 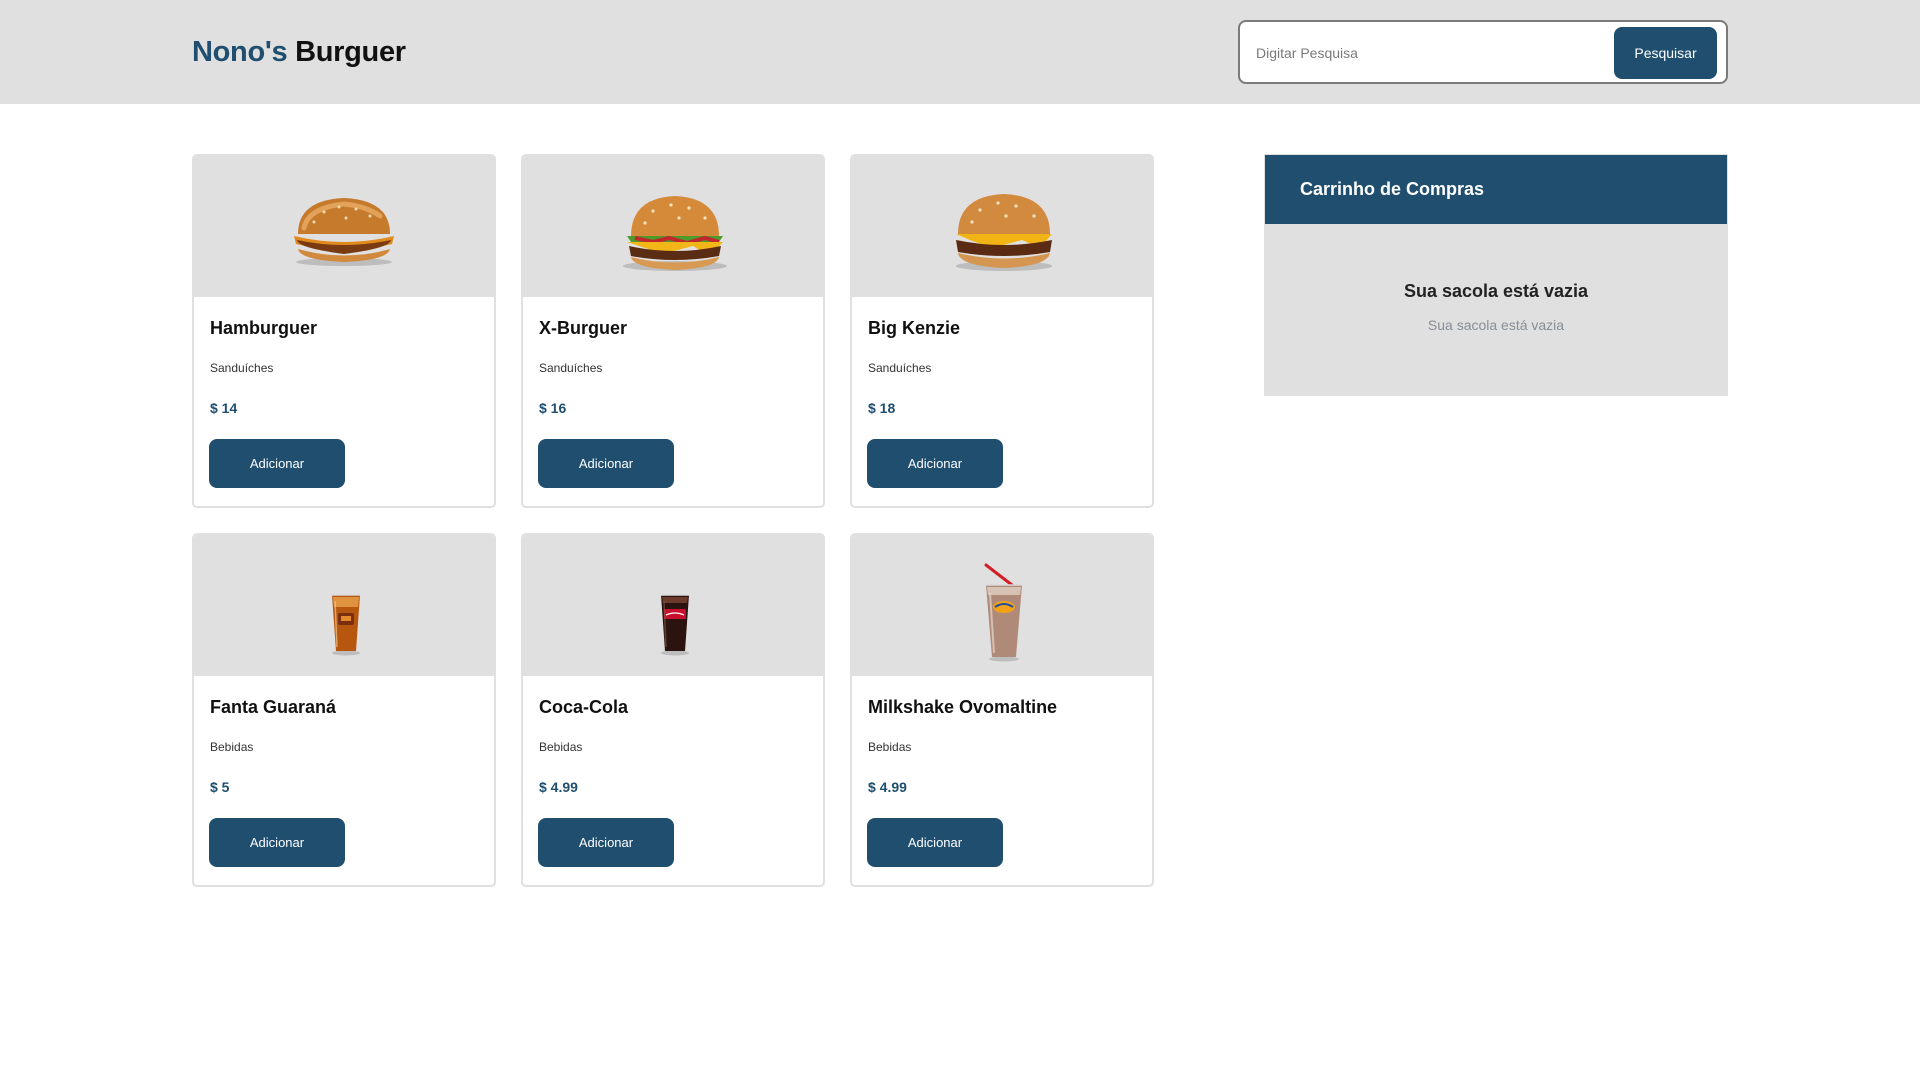 What do you see at coordinates (1004, 232) in the screenshot?
I see `double-burger-image` at bounding box center [1004, 232].